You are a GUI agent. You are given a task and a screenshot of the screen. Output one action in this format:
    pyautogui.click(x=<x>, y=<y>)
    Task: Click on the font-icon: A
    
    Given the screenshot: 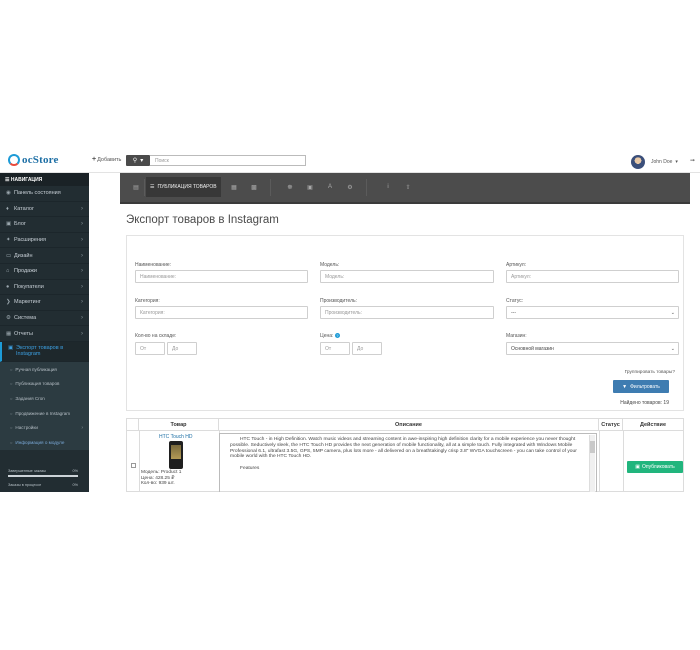 What is the action you would take?
    pyautogui.click(x=330, y=187)
    